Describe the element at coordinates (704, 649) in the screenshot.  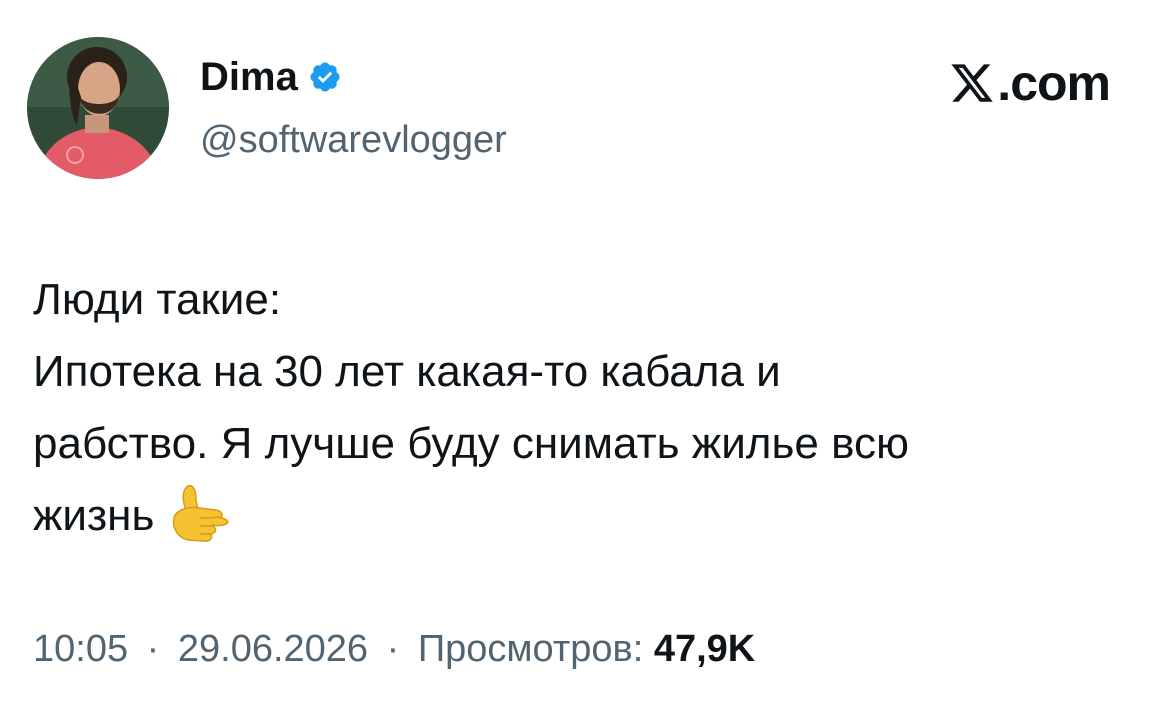
I see `views-count: 47,9K` at that location.